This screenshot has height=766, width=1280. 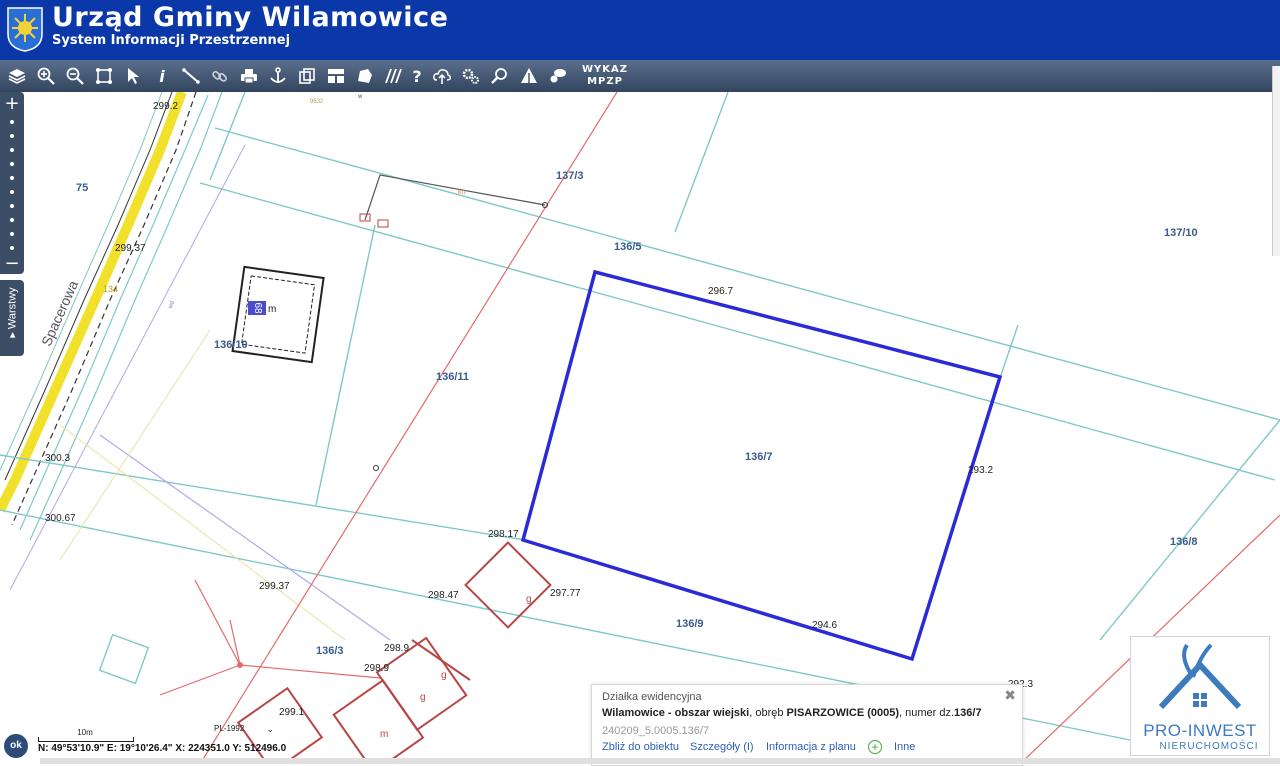 I want to click on scale-line, so click(x=86, y=739).